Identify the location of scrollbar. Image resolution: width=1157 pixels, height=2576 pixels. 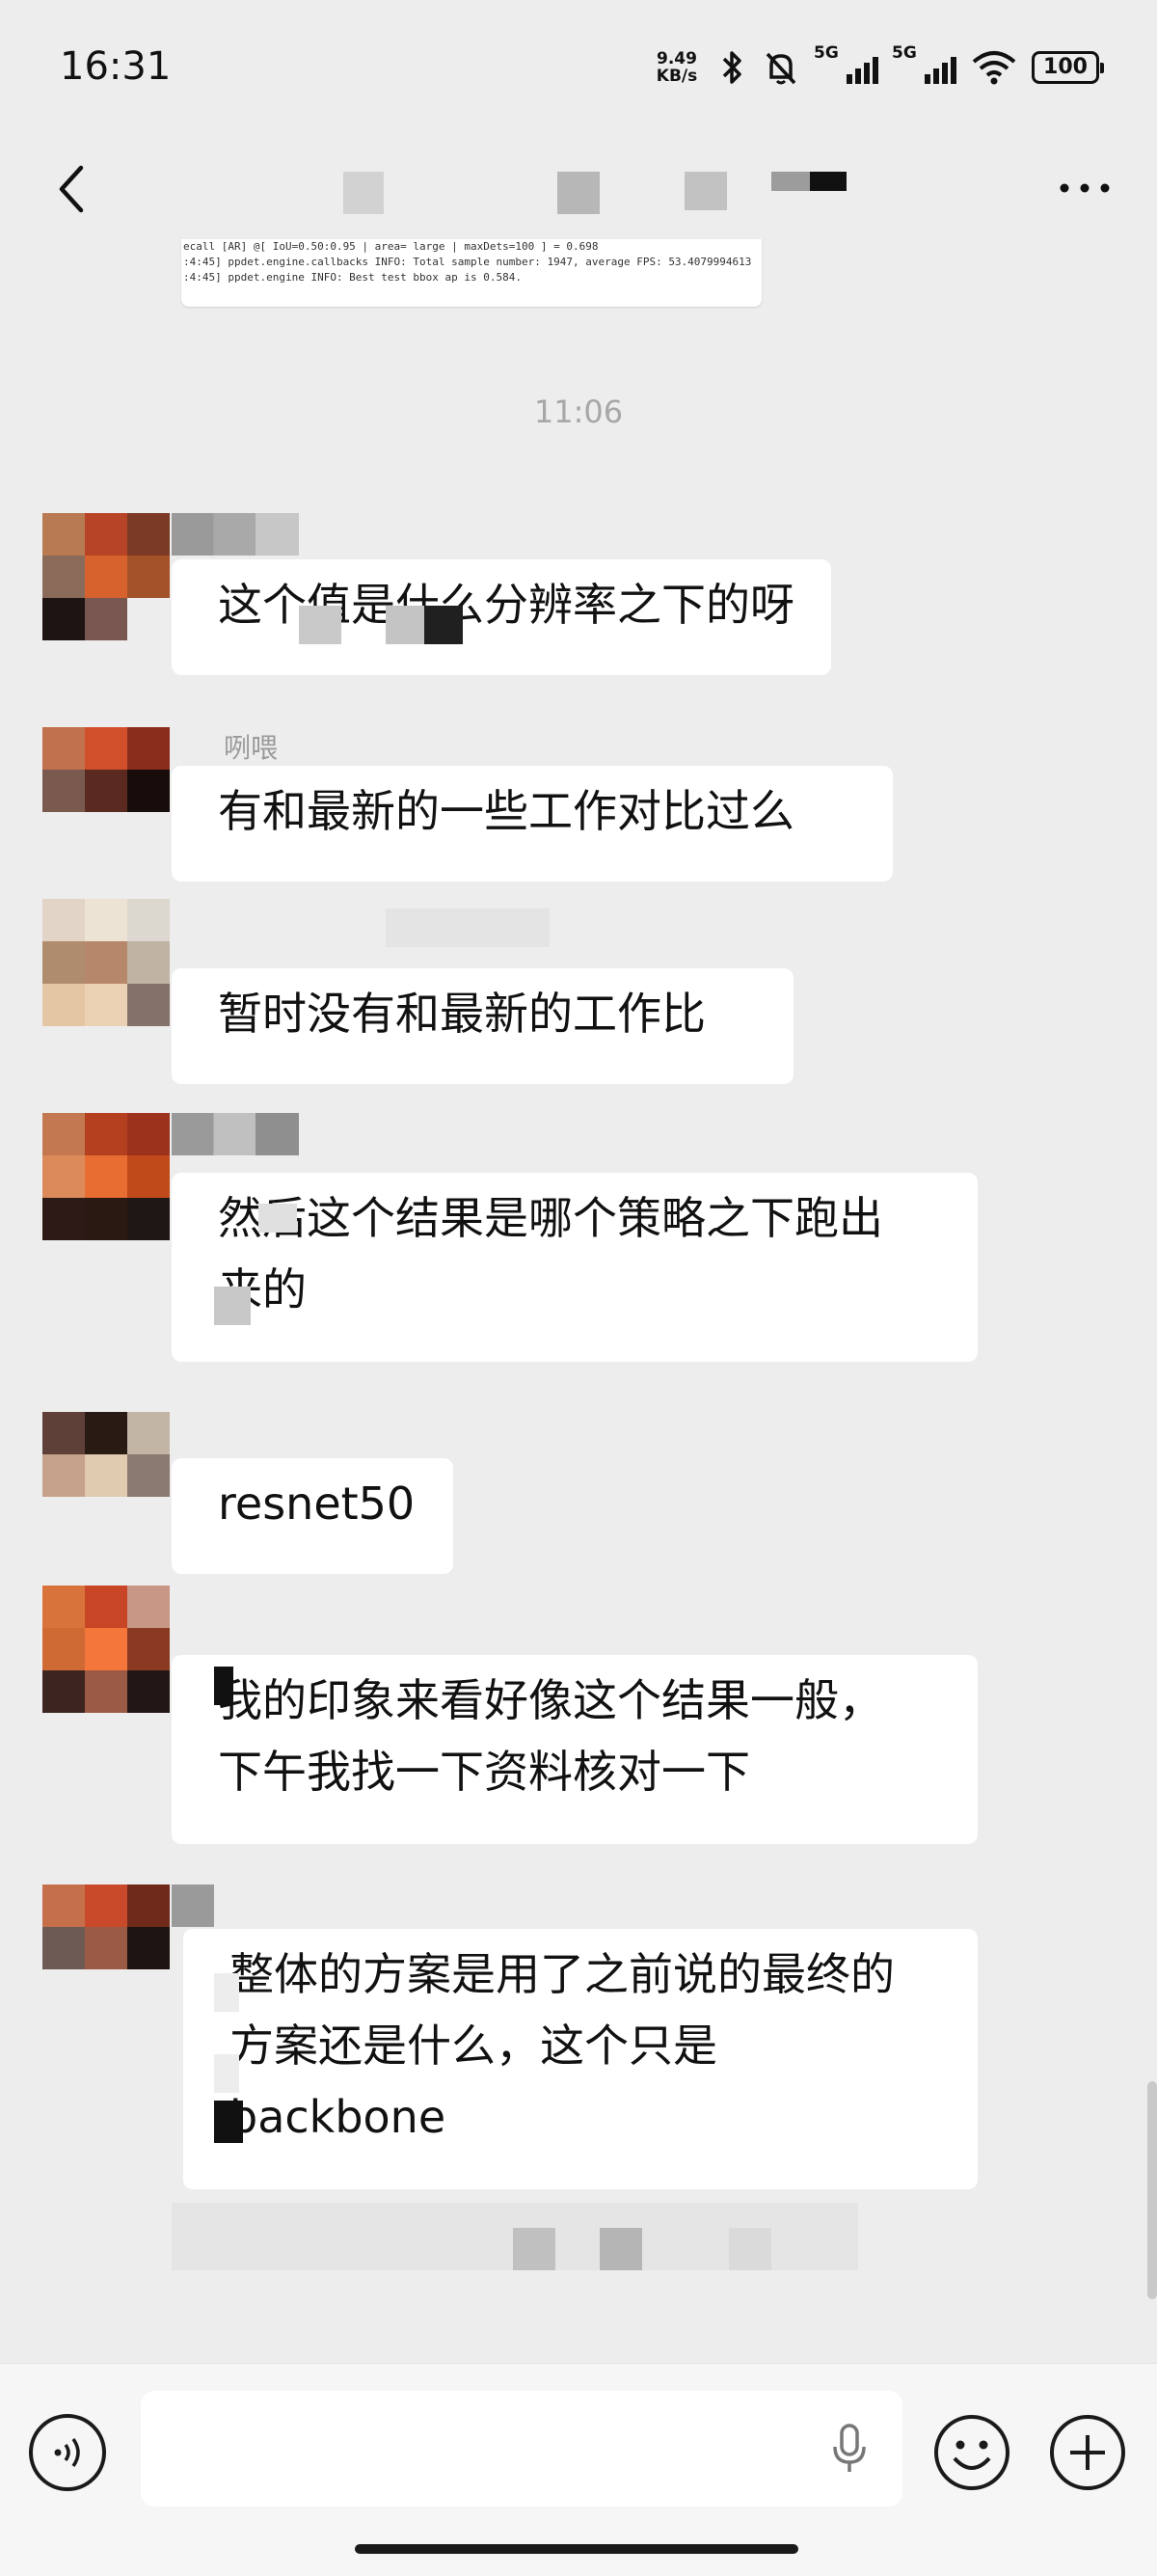
(1152, 2190).